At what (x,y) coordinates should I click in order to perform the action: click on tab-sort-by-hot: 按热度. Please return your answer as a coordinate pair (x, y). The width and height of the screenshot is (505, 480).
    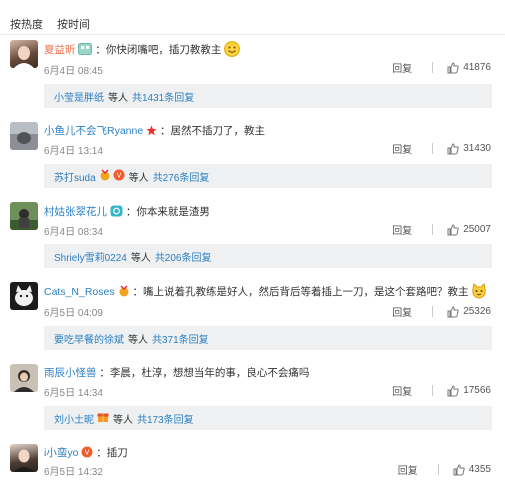
    Looking at the image, I should click on (26, 24).